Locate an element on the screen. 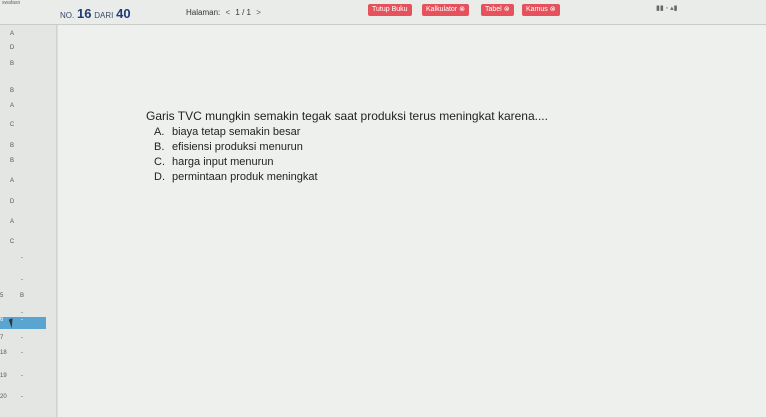 This screenshot has width=766, height=417. option-text: efisiensi produksi menurun is located at coordinates (237, 147).